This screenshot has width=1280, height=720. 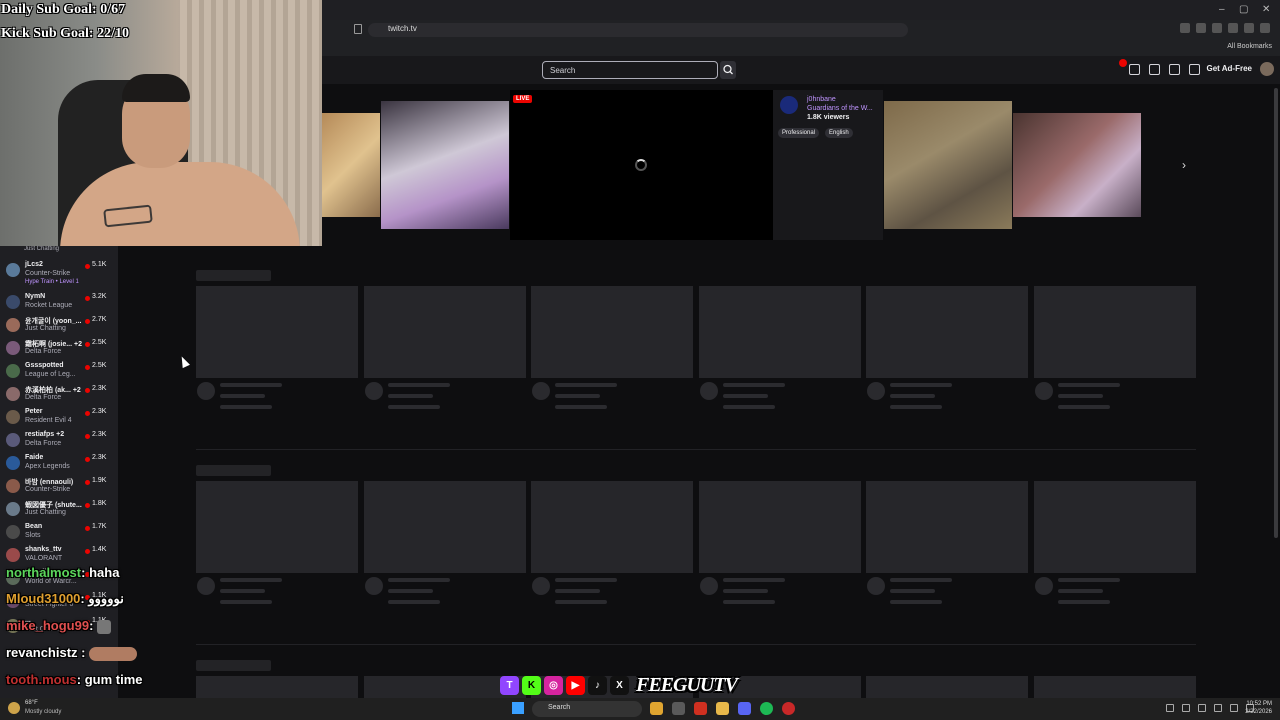 I want to click on channel-game: Just Chatting, so click(x=45, y=512).